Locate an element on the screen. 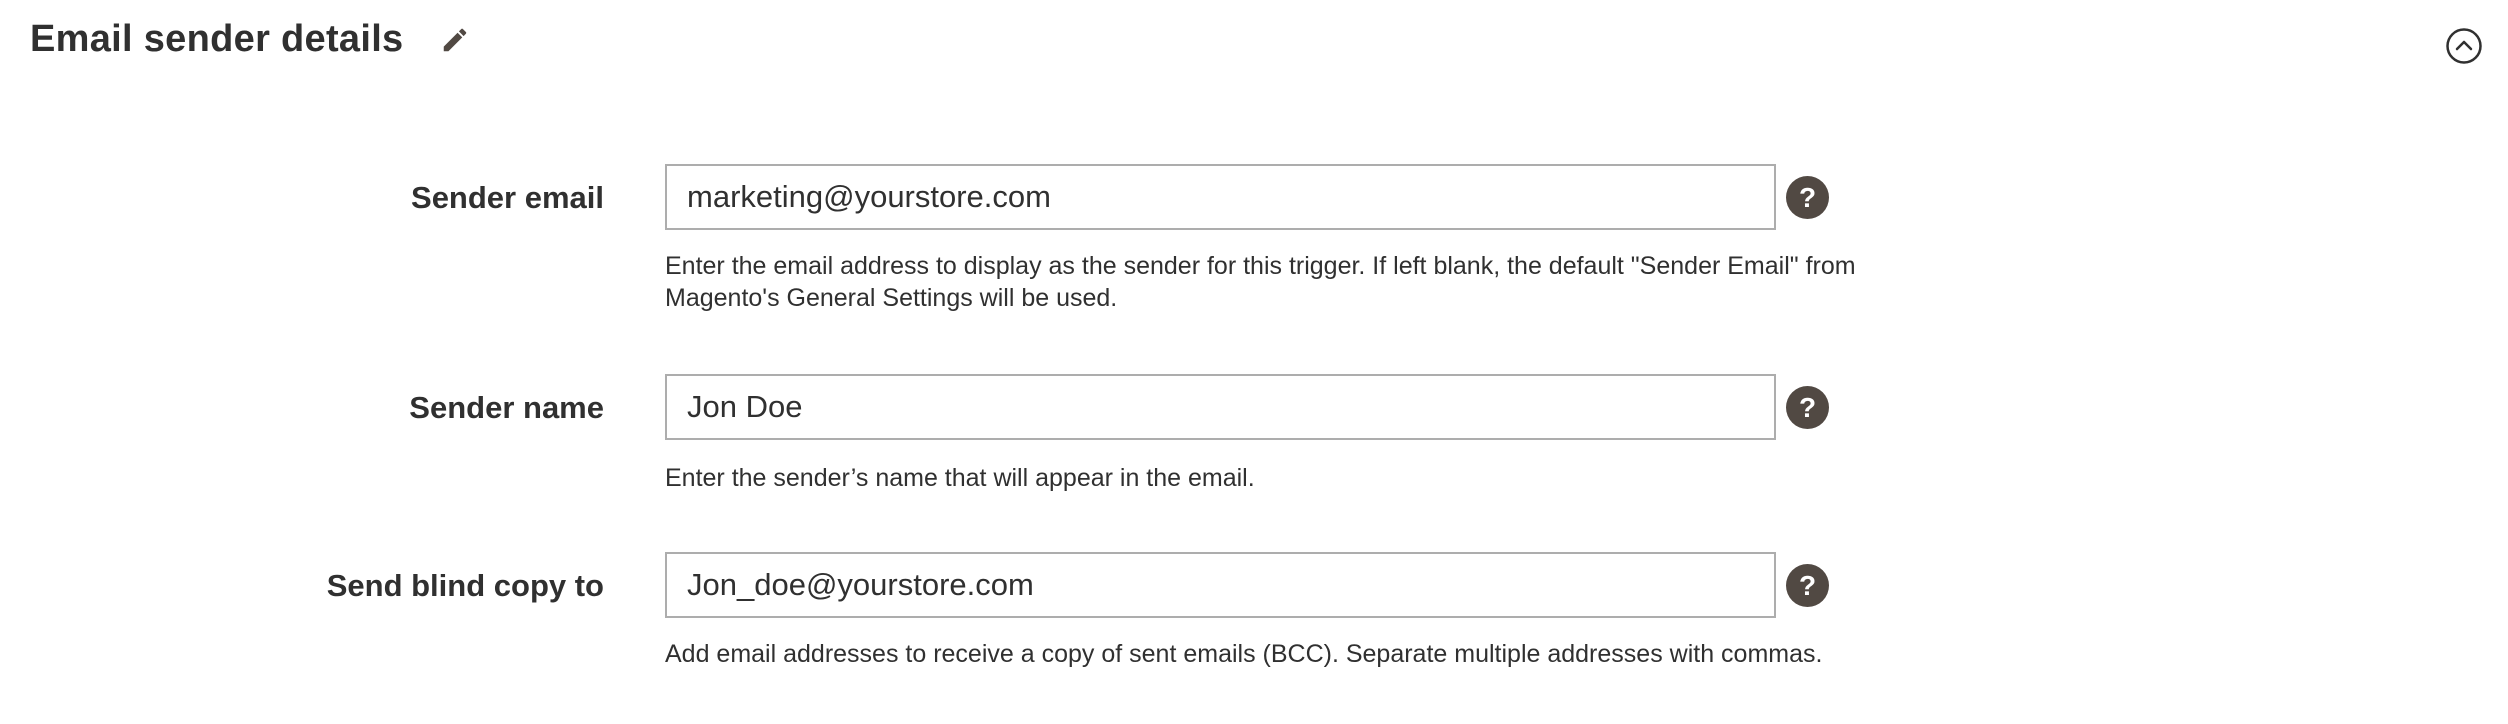 This screenshot has width=2508, height=724. section-header: Email sender details is located at coordinates (251, 39).